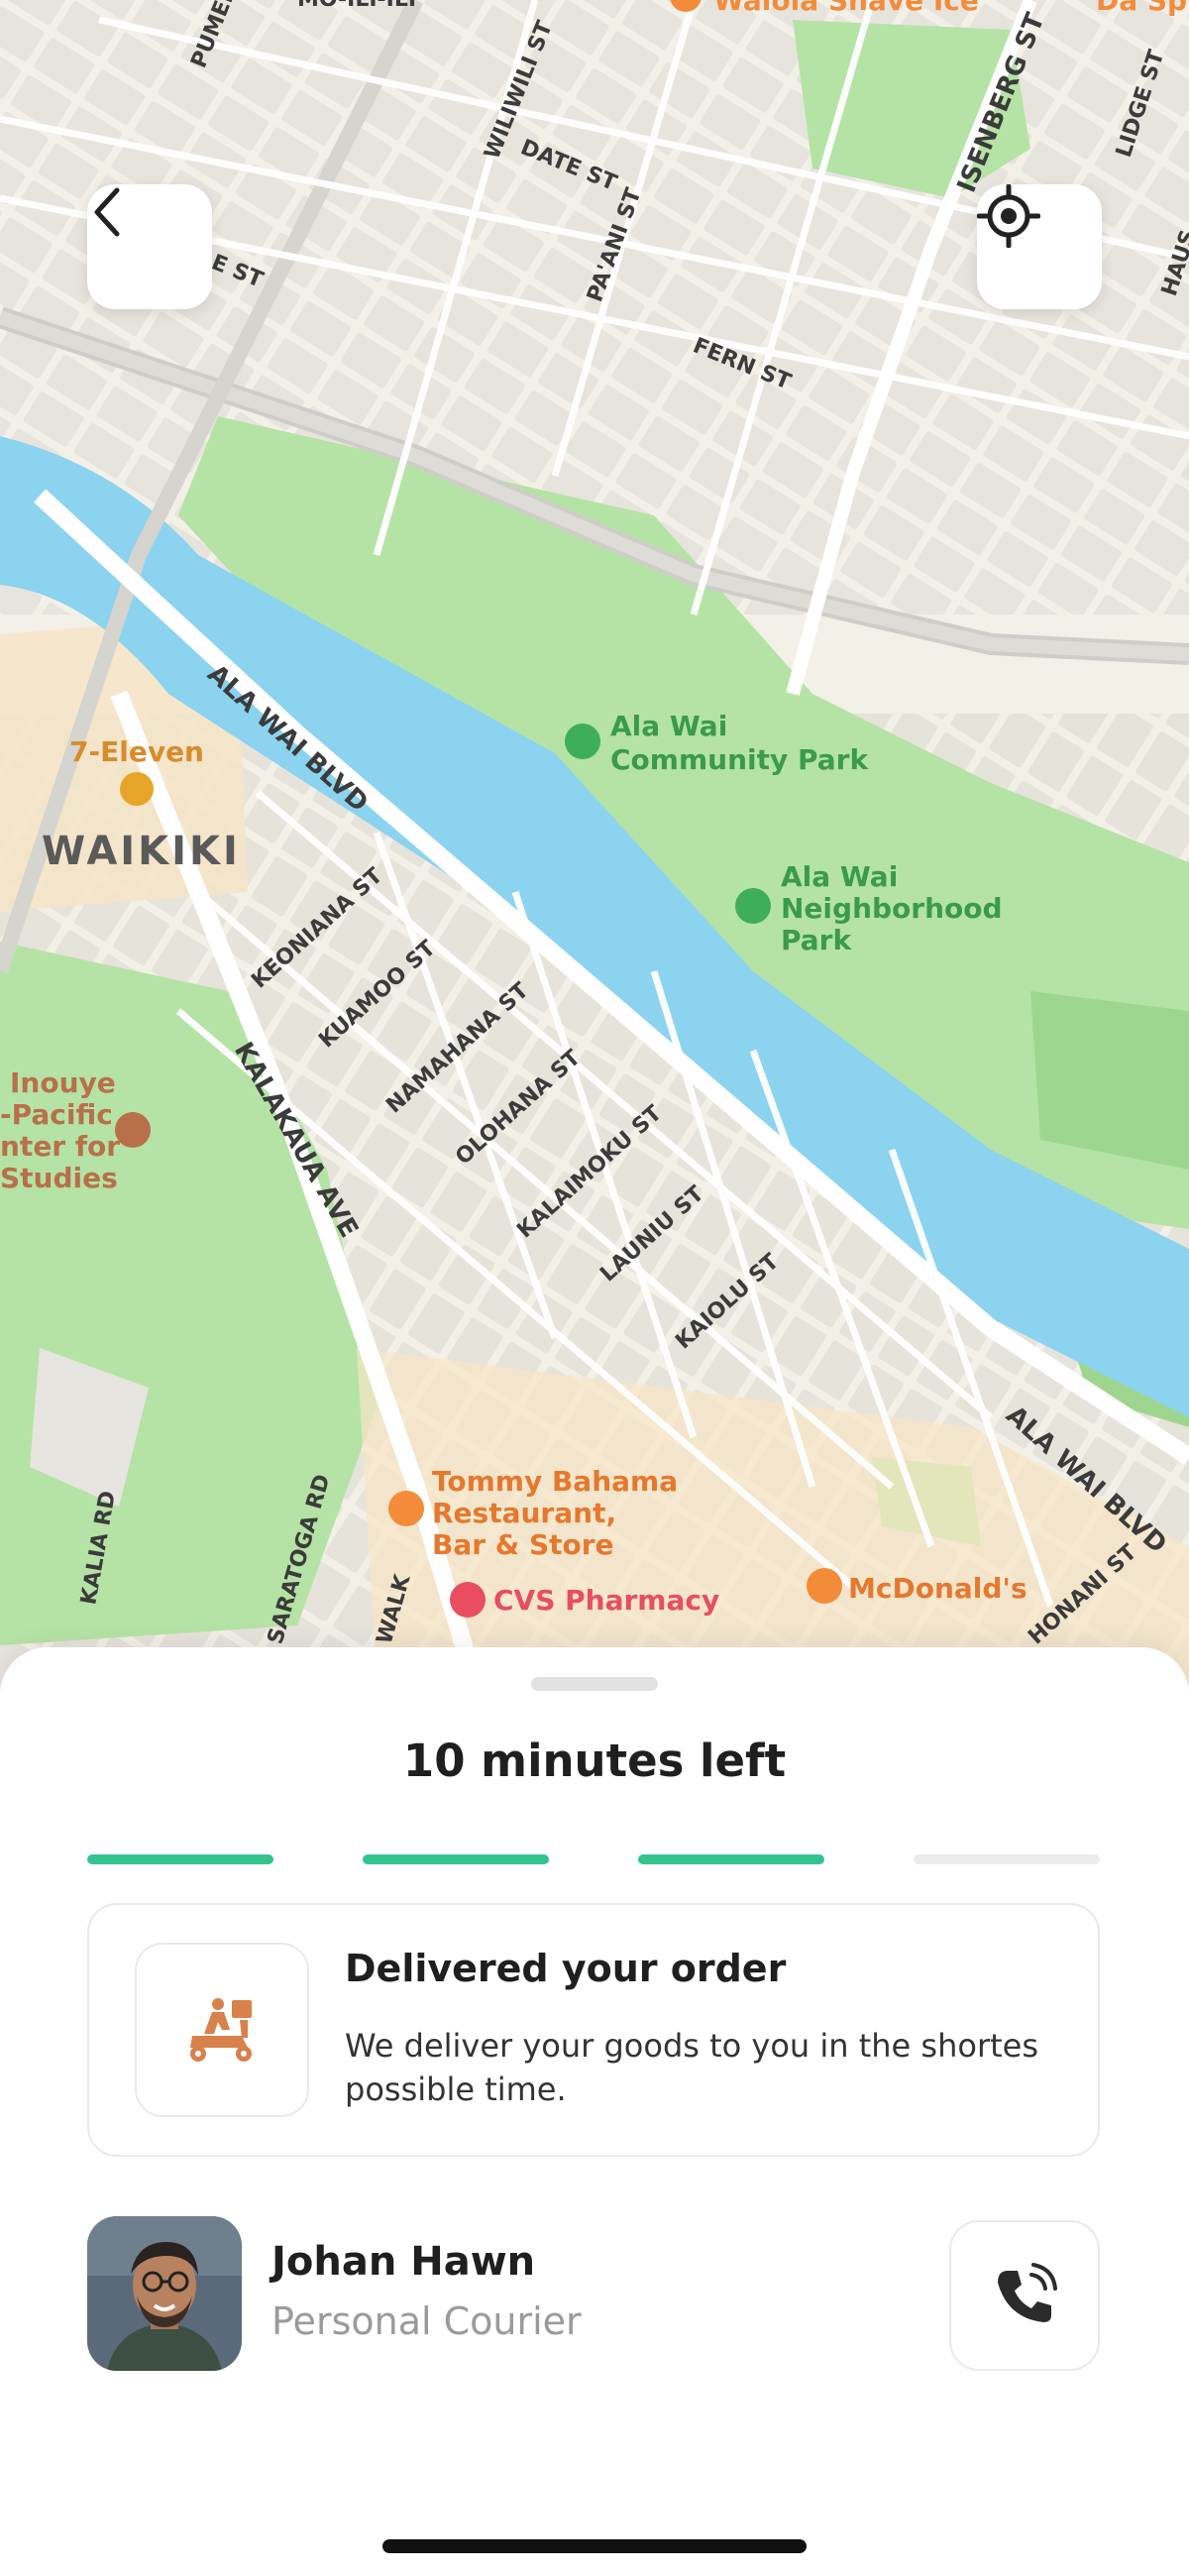 Image resolution: width=1189 pixels, height=2576 pixels. Describe the element at coordinates (523, 1544) in the screenshot. I see `poi-label: Bar & Store` at that location.